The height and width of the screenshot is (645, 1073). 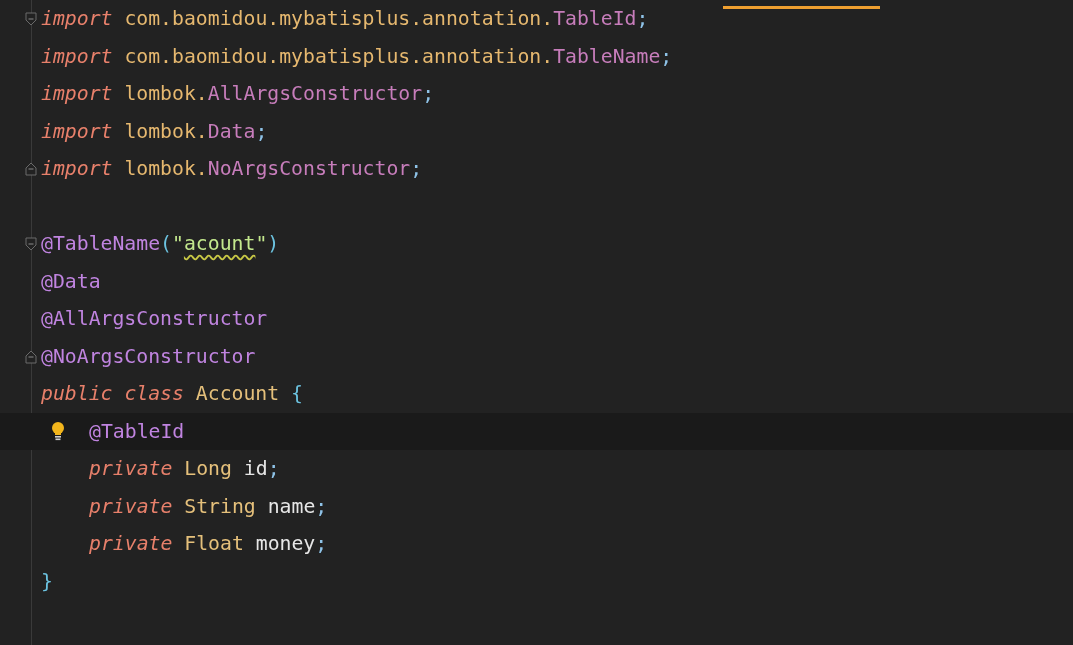 What do you see at coordinates (154, 131) in the screenshot?
I see `code-line: import lombok.Data;` at bounding box center [154, 131].